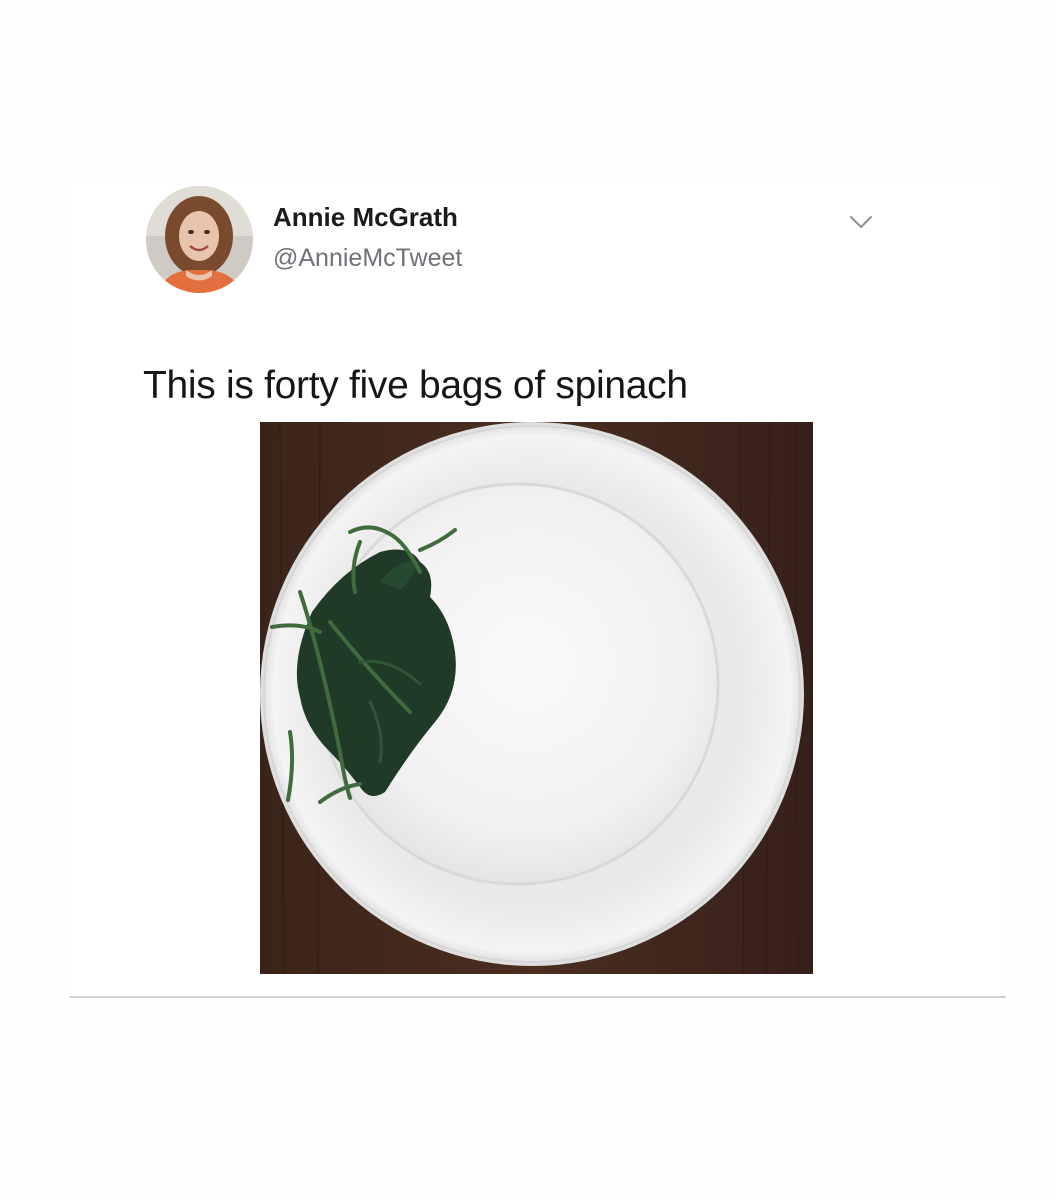 The height and width of the screenshot is (1200, 1056). What do you see at coordinates (415, 385) in the screenshot?
I see `tweet-text: This is forty five bags of spinach` at bounding box center [415, 385].